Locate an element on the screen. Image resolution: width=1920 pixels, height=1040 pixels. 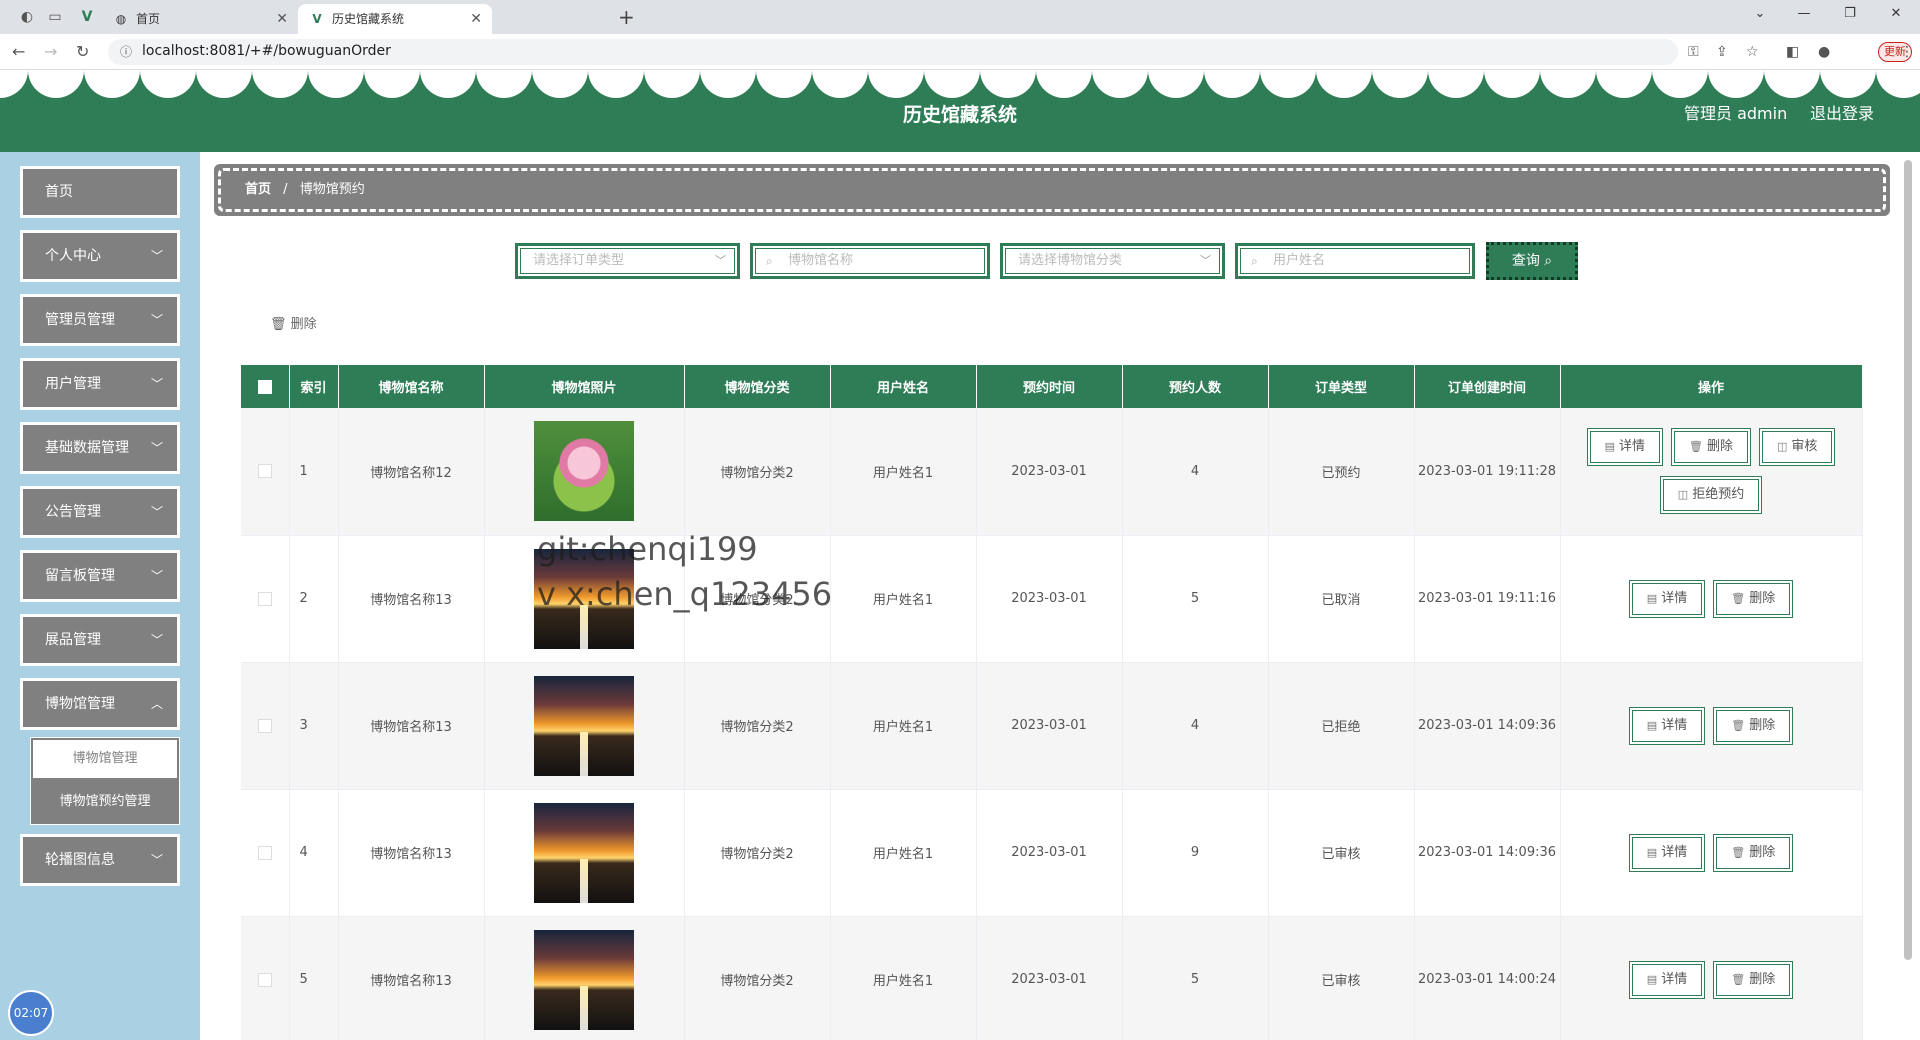
breadcrumb-current: 博物馆预约 is located at coordinates (332, 189).